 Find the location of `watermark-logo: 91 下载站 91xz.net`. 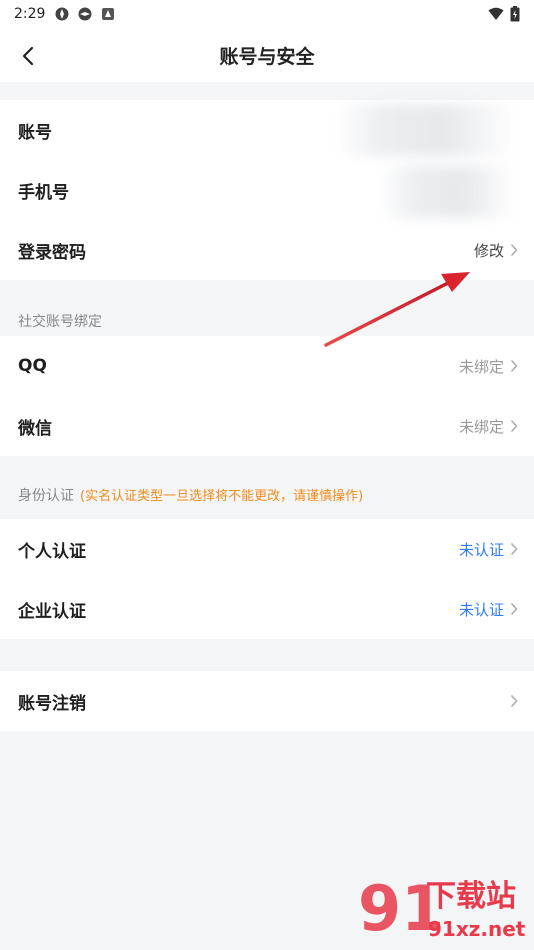

watermark-logo: 91 下载站 91xz.net is located at coordinates (442, 908).